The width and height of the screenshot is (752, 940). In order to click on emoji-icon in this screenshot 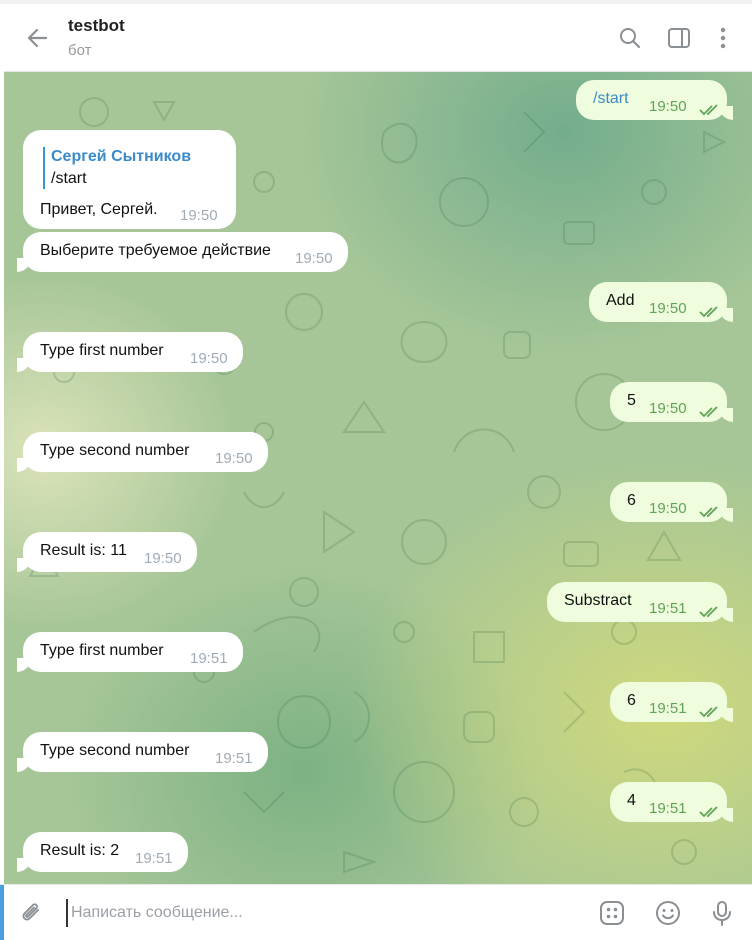, I will do `click(668, 913)`.